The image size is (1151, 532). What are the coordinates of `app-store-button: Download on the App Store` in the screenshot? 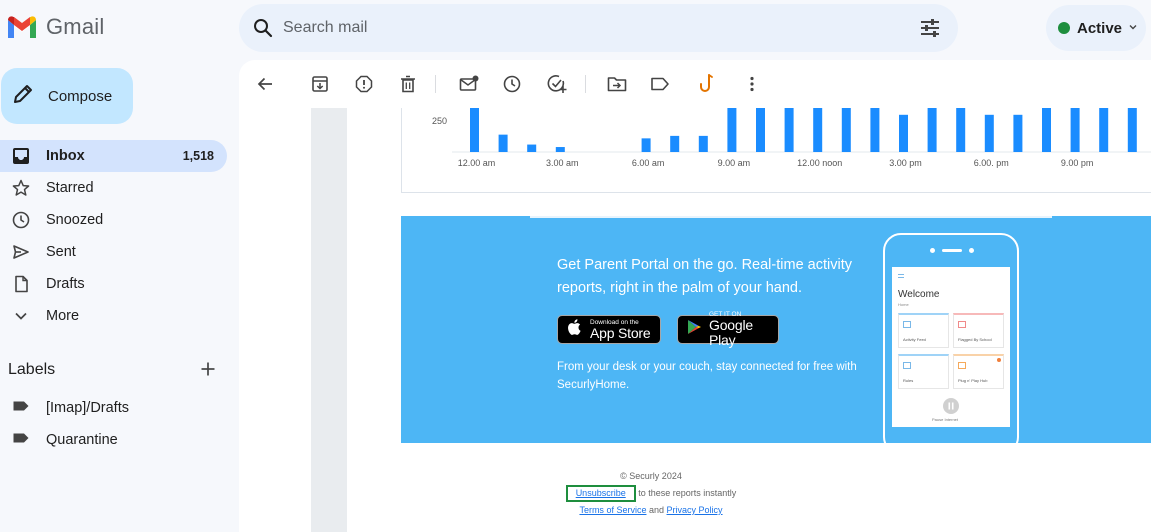 It's located at (609, 329).